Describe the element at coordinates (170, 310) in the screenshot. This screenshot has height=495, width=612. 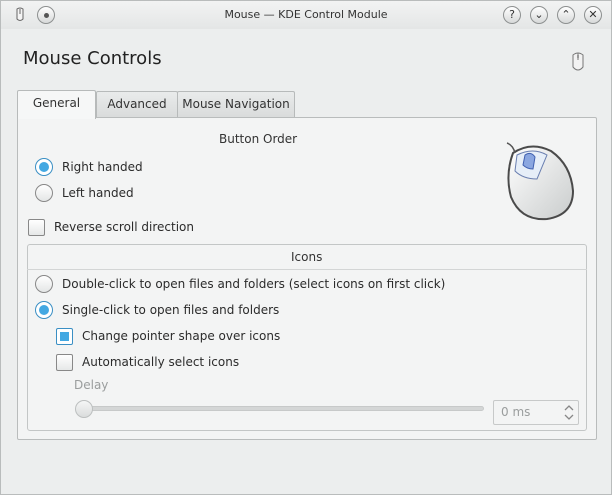
I see `single-click-label: Single-click to open files and folders` at that location.